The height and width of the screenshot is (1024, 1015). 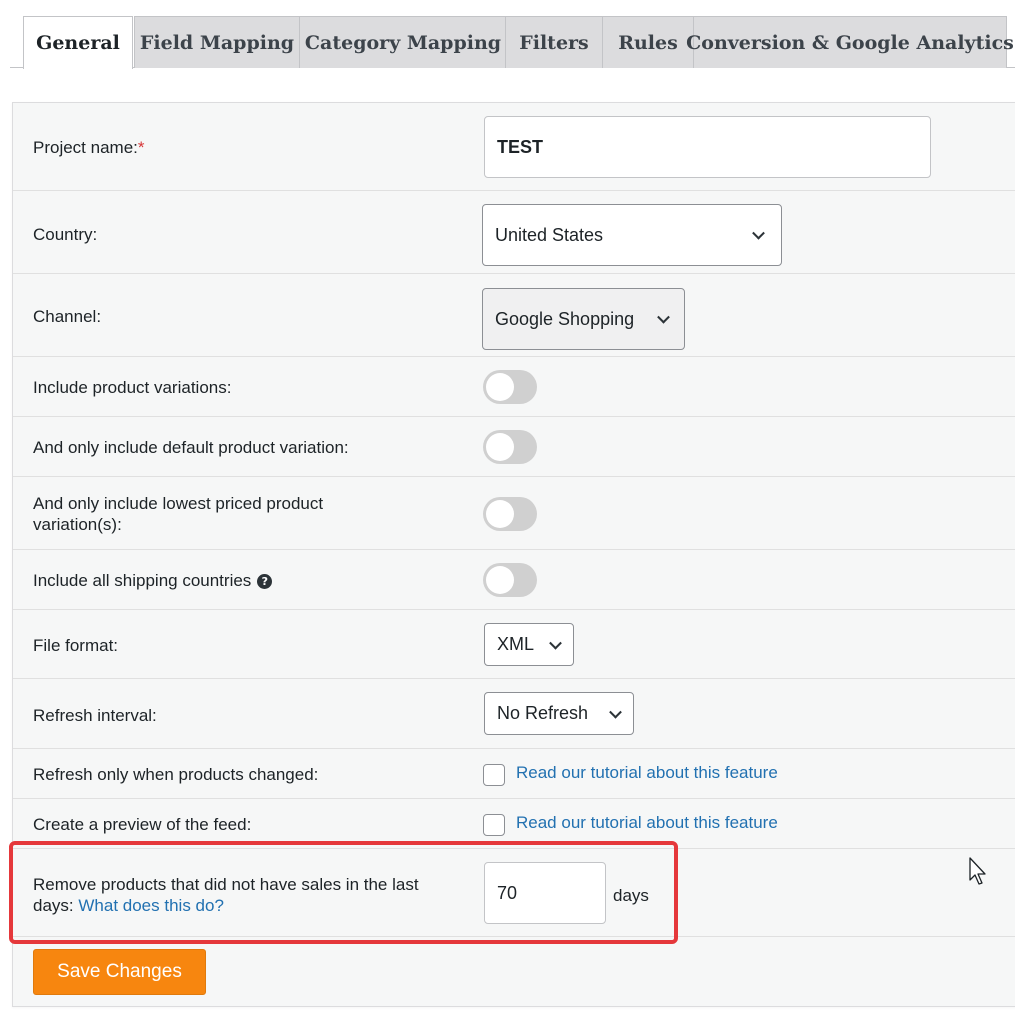 What do you see at coordinates (494, 825) in the screenshot?
I see `preview-checkbox` at bounding box center [494, 825].